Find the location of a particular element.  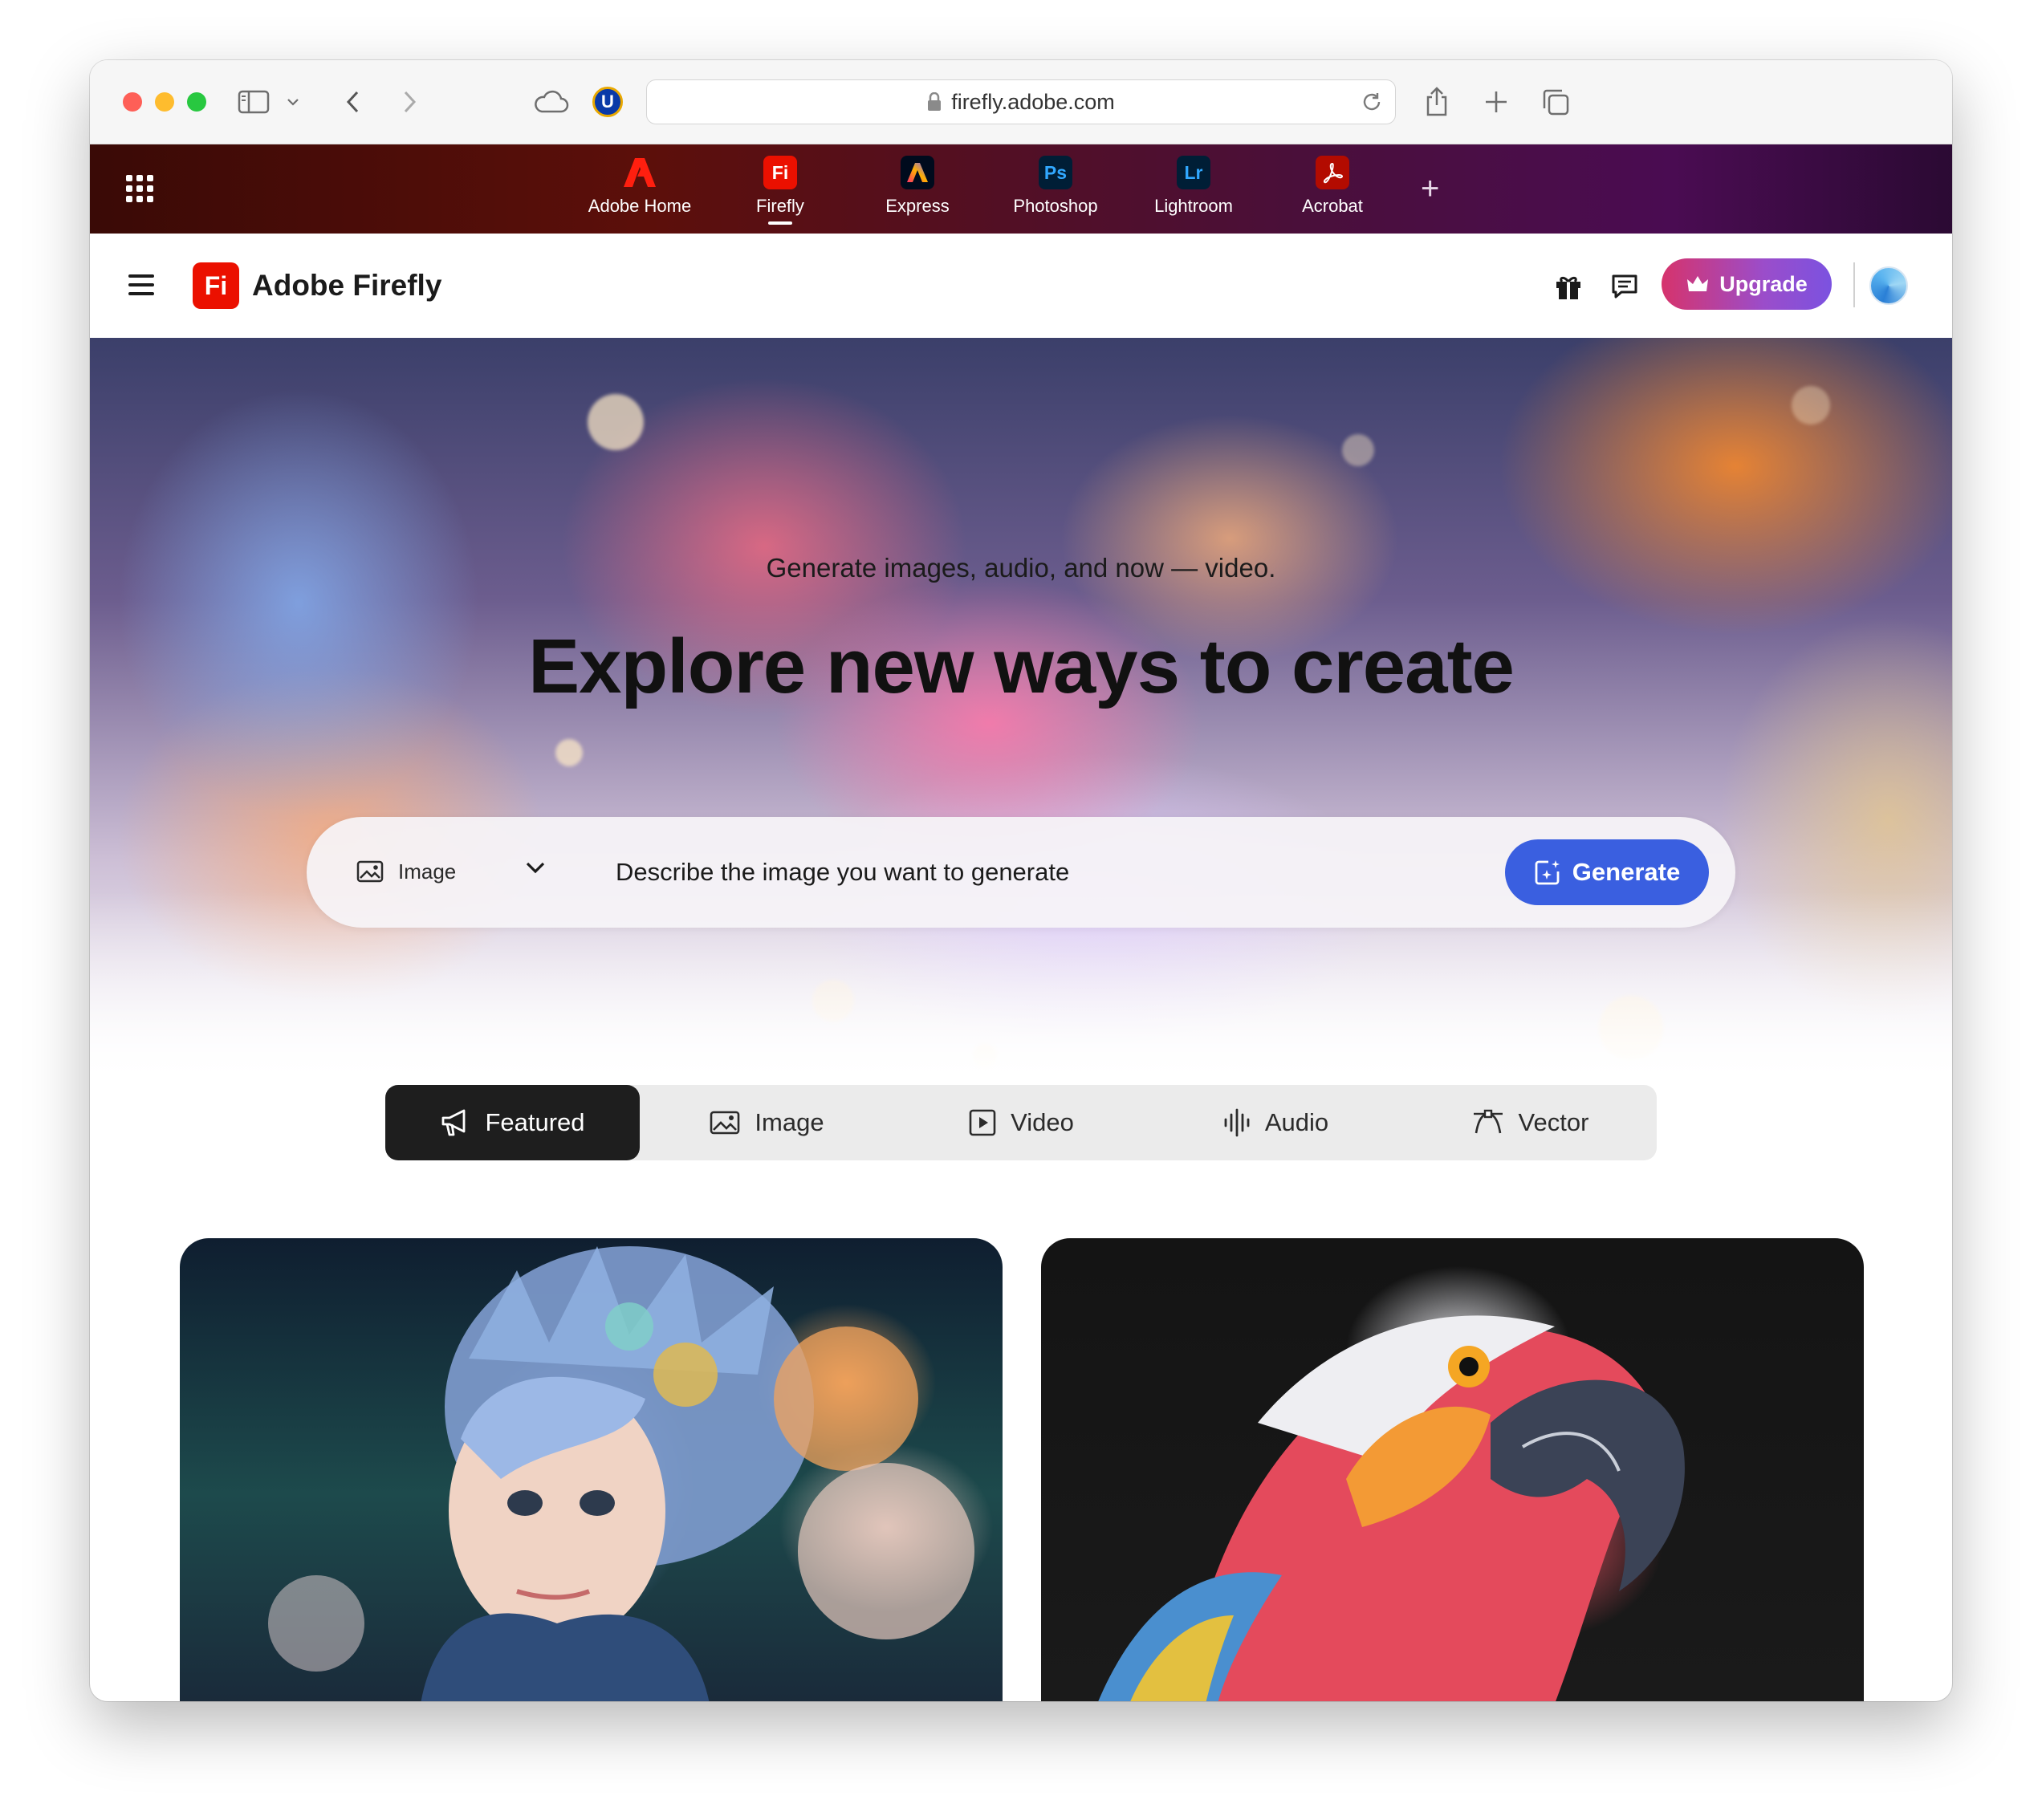

new-tab-icon is located at coordinates (1496, 102).